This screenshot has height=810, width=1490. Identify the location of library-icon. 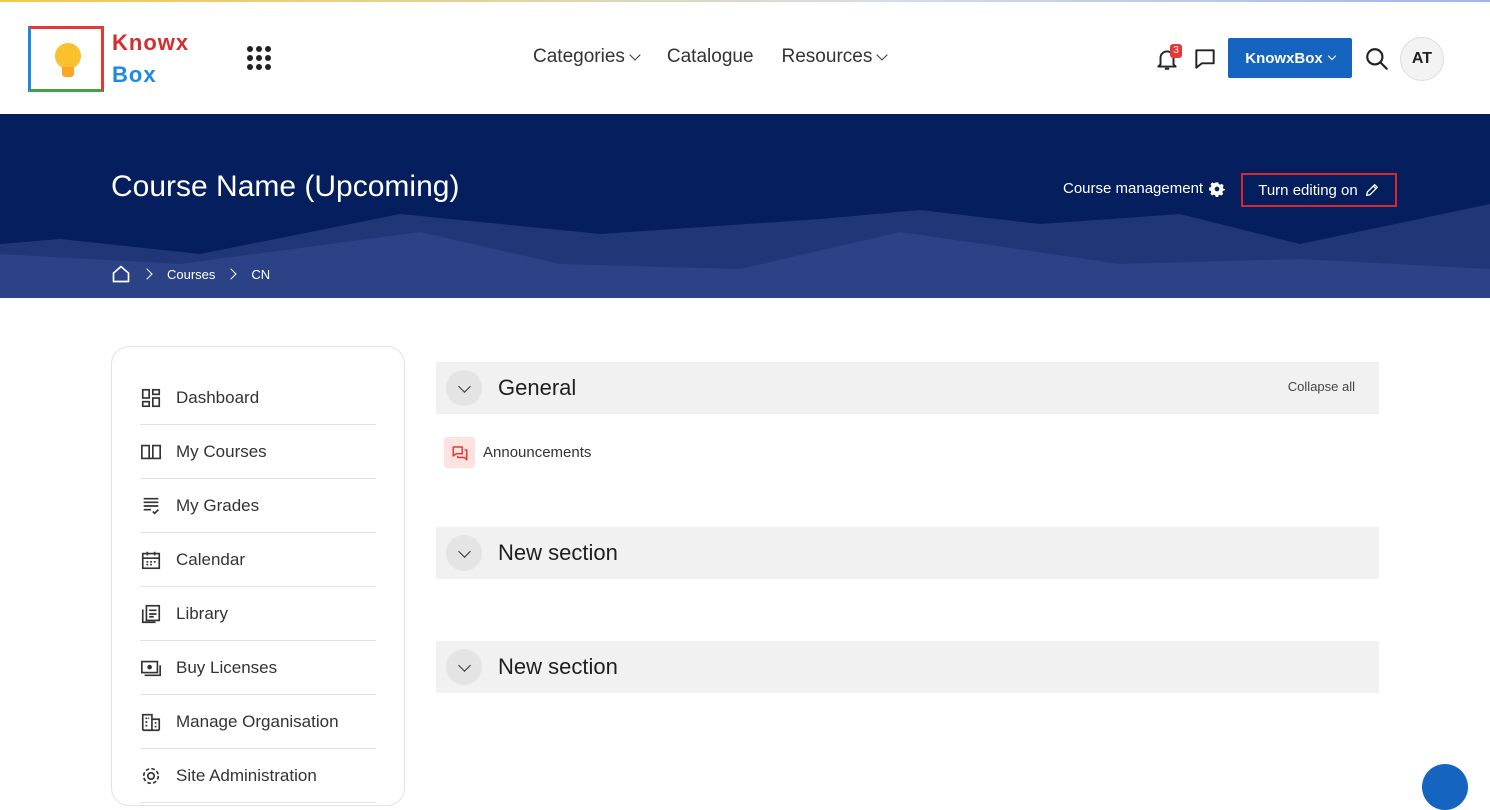
(151, 613).